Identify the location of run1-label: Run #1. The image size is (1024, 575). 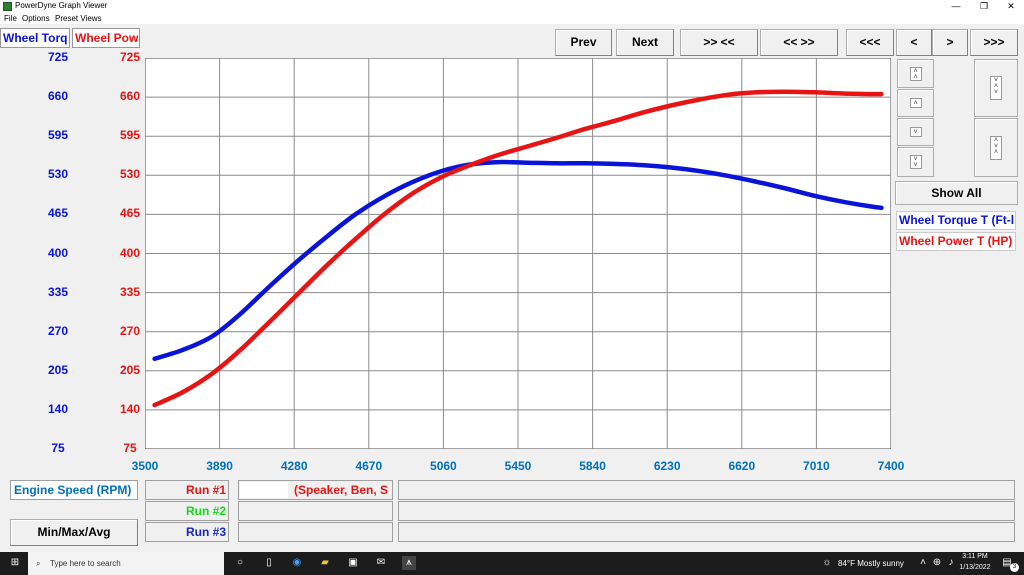
(205, 490).